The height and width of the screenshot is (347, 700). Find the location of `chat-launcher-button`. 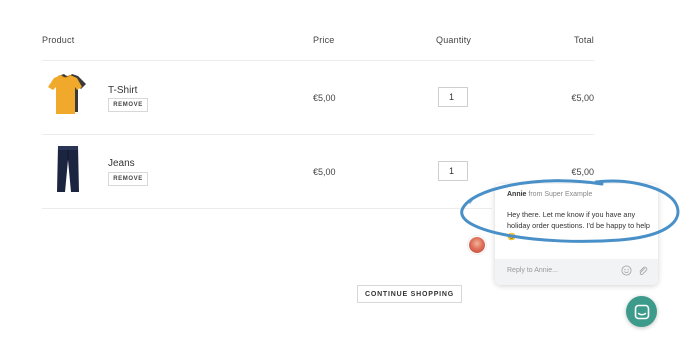

chat-launcher-button is located at coordinates (641, 311).